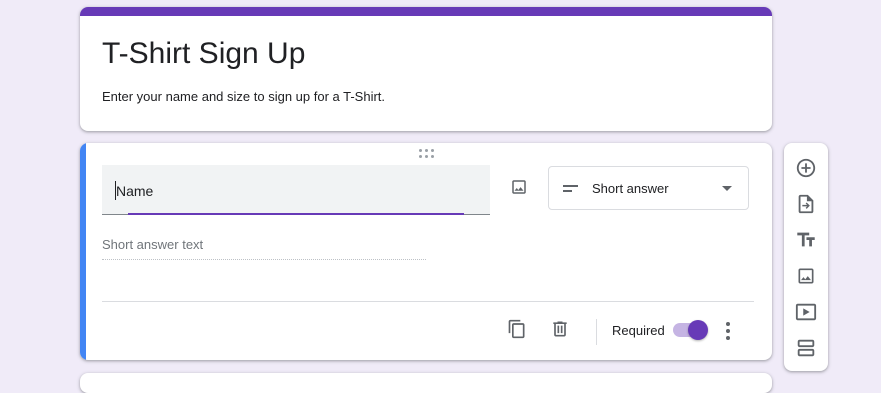  Describe the element at coordinates (727, 188) in the screenshot. I see `dropdown-arrow-icon` at that location.